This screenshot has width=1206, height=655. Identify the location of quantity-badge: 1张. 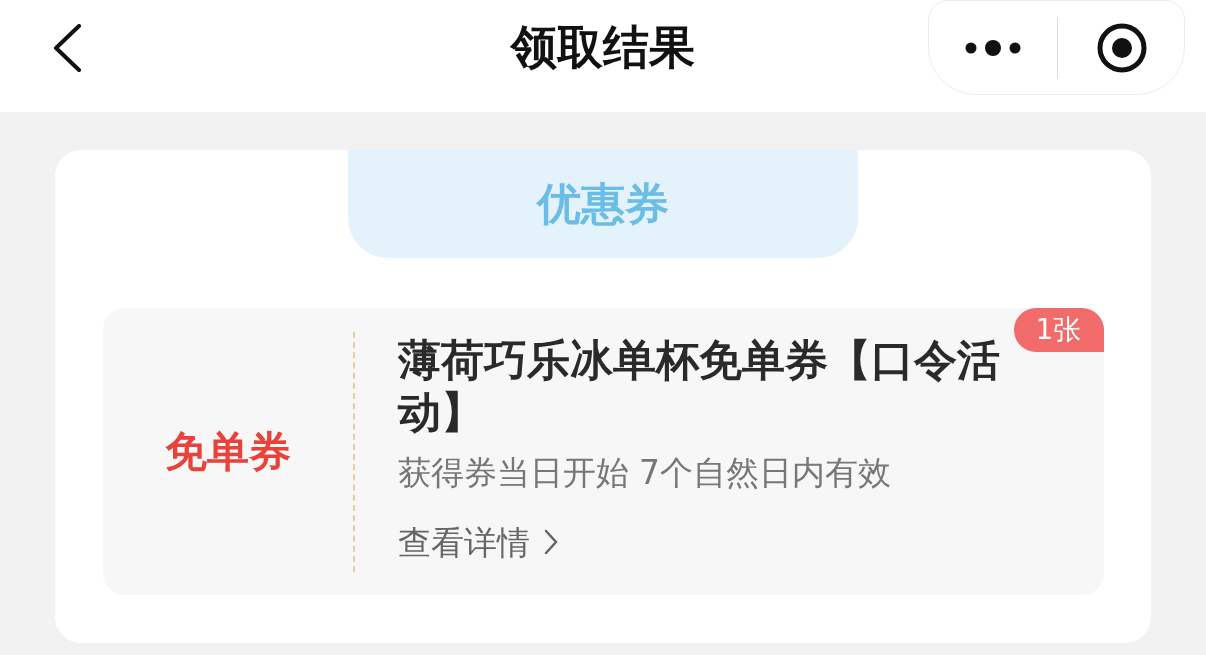
(1058, 330).